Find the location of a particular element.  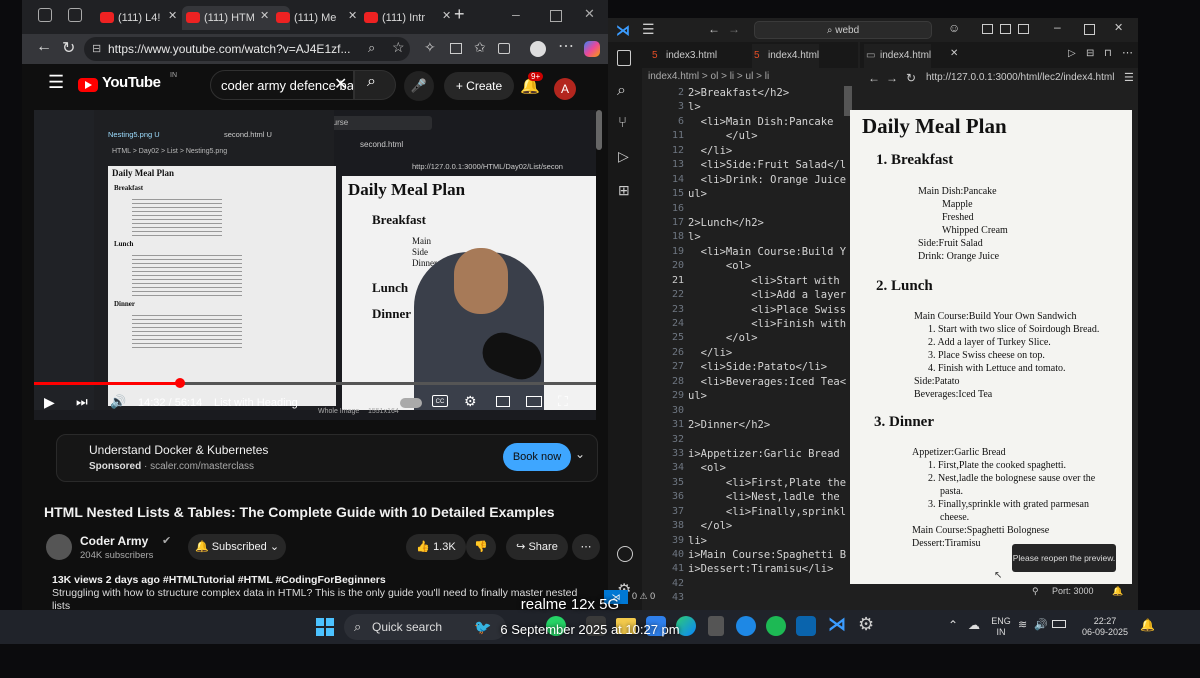

voice-search-icon: 🎤 is located at coordinates (419, 86).